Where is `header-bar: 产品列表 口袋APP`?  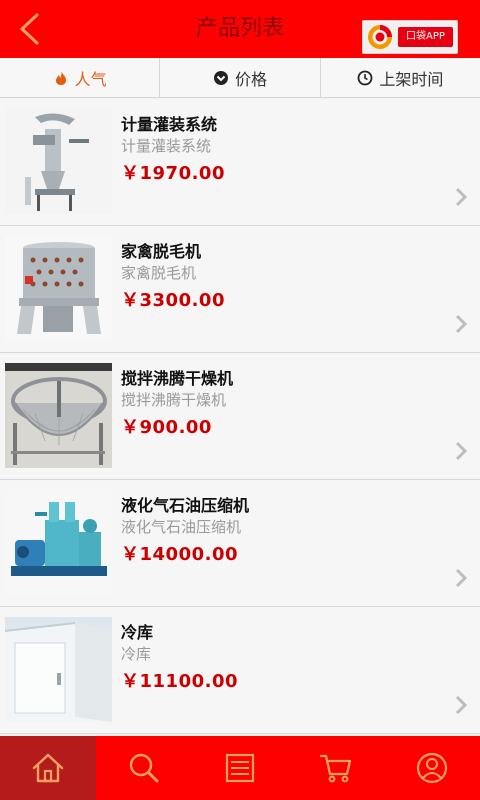
header-bar: 产品列表 口袋APP is located at coordinates (240, 29).